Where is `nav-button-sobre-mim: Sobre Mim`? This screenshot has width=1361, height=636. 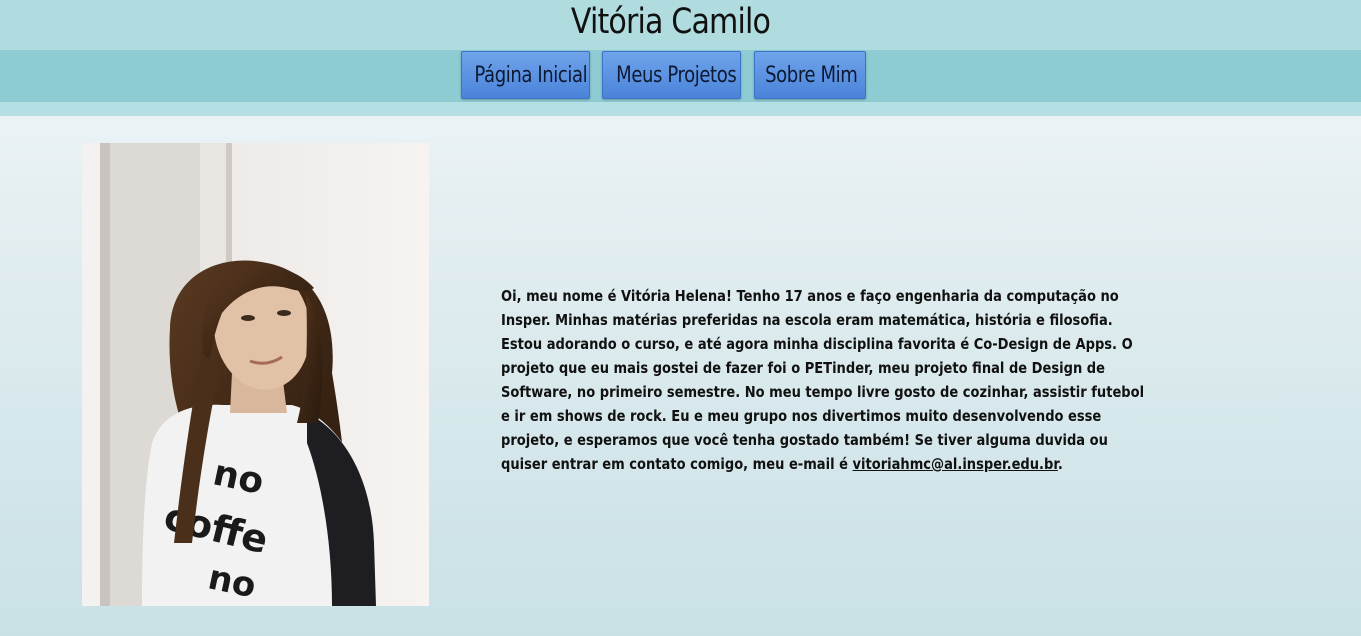
nav-button-sobre-mim: Sobre Mim is located at coordinates (810, 75).